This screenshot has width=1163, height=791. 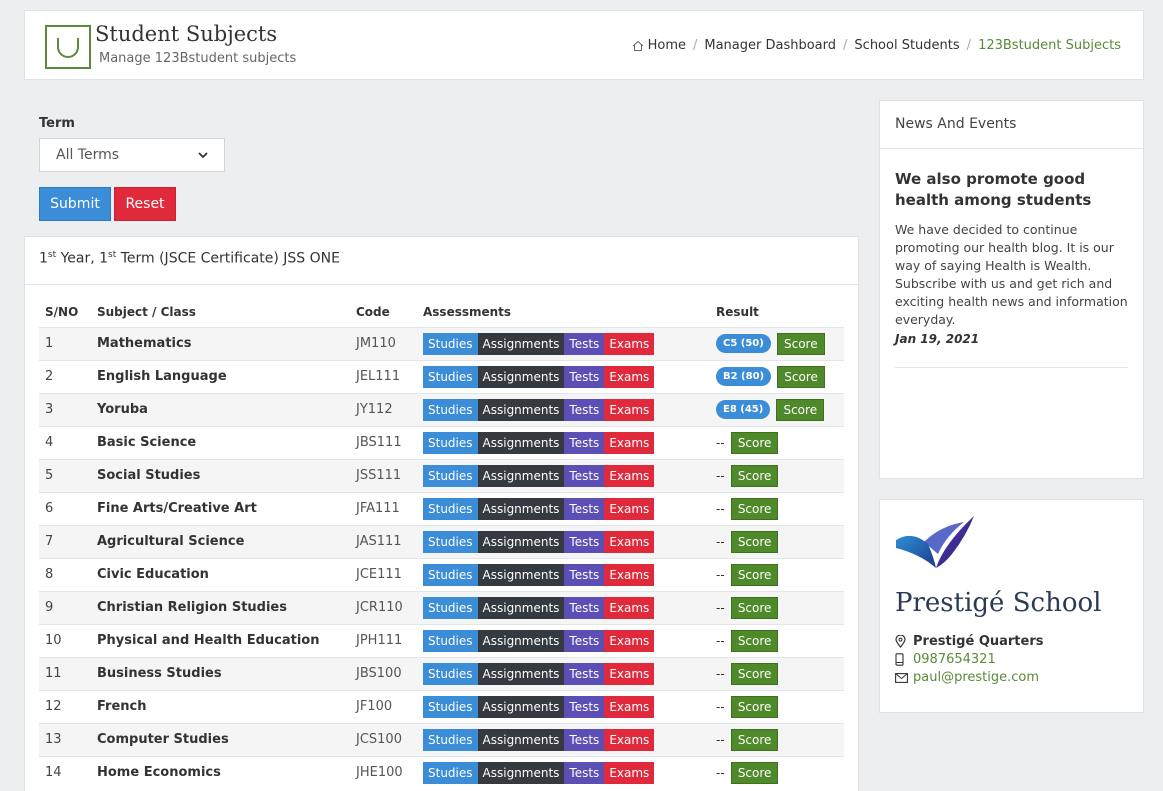 I want to click on row-assessments: Studies Assignments Tests Exams, so click(x=563, y=343).